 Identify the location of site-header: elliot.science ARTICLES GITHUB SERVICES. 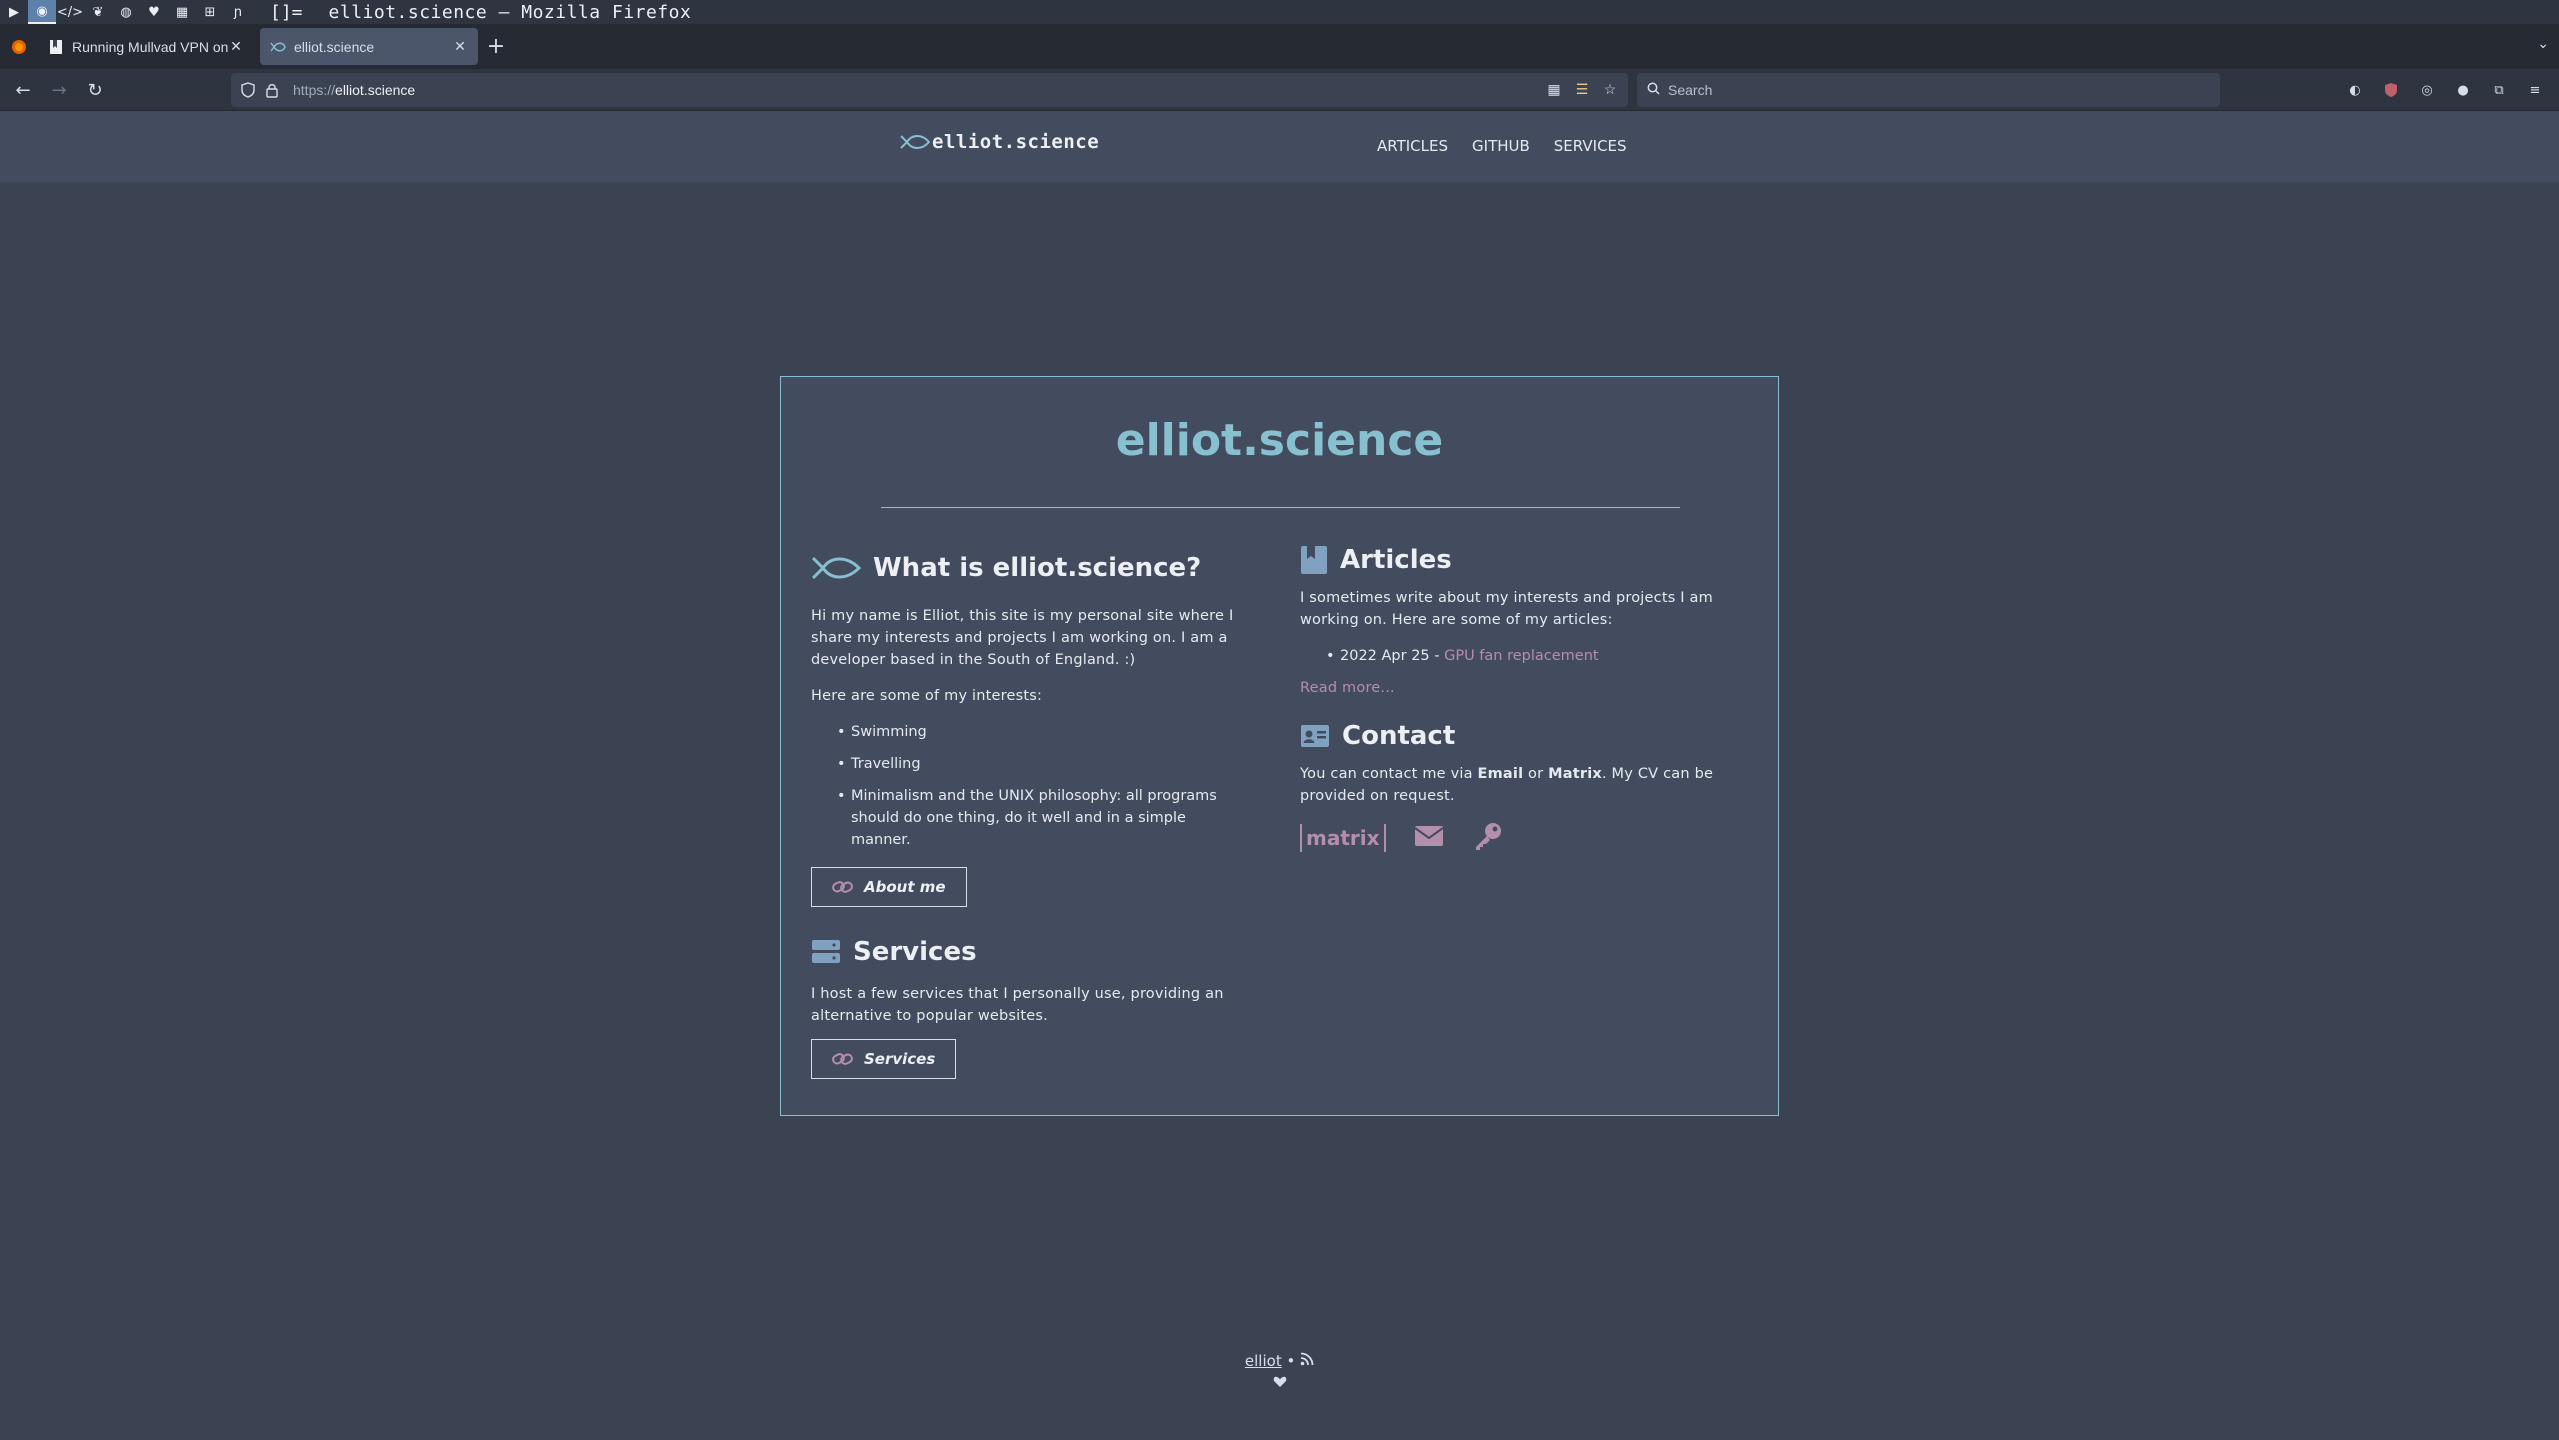
(1279, 146).